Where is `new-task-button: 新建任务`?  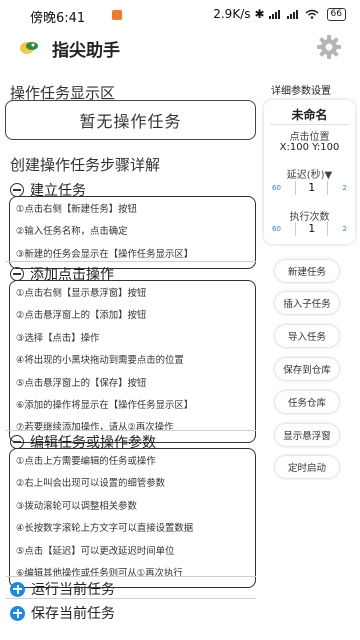
new-task-button: 新建任务 is located at coordinates (307, 271).